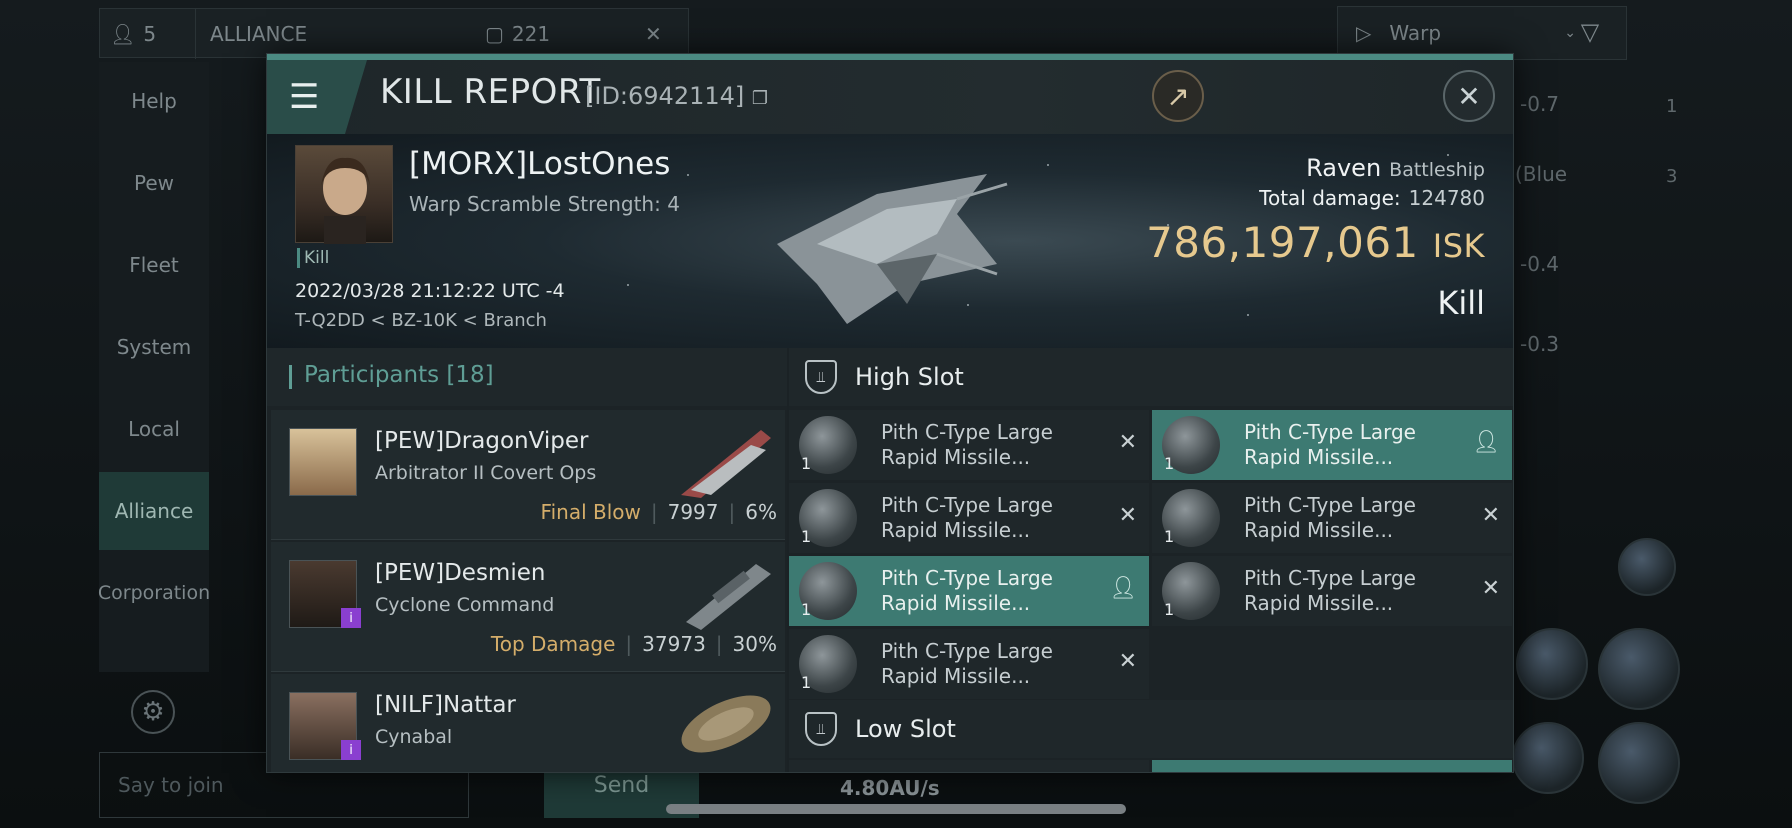 The width and height of the screenshot is (1792, 828). What do you see at coordinates (465, 605) in the screenshot?
I see `participant-ship: Cyclone Command` at bounding box center [465, 605].